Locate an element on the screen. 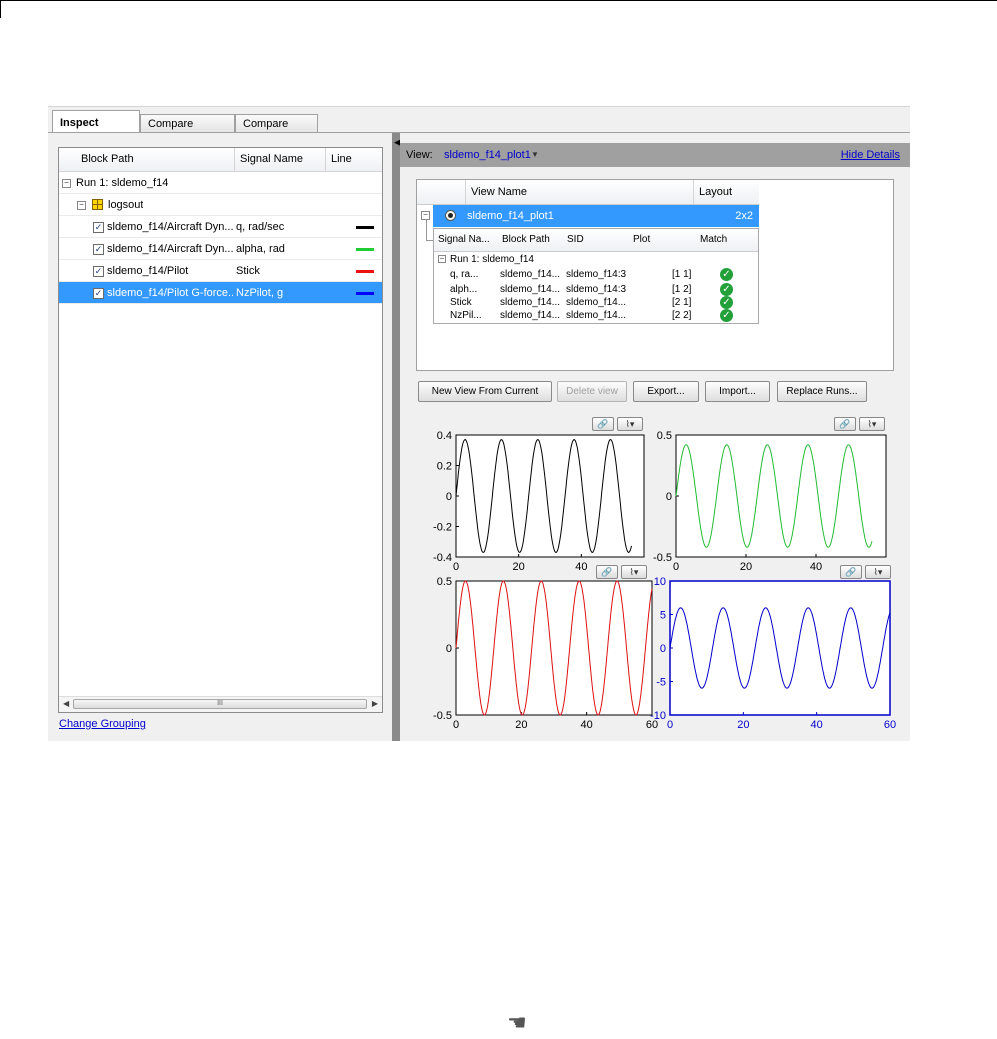  column-header-line: Line is located at coordinates (341, 159).